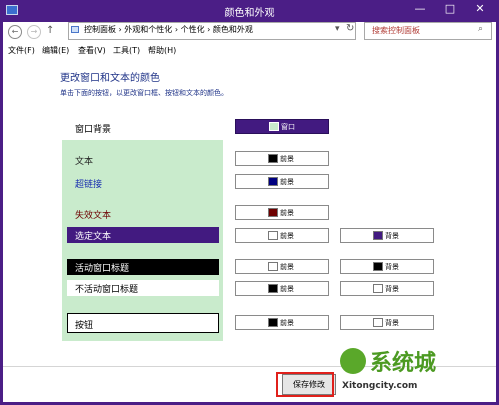 The width and height of the screenshot is (499, 405). Describe the element at coordinates (287, 213) in the screenshot. I see `disabled-text-foreground-label: 前景` at that location.